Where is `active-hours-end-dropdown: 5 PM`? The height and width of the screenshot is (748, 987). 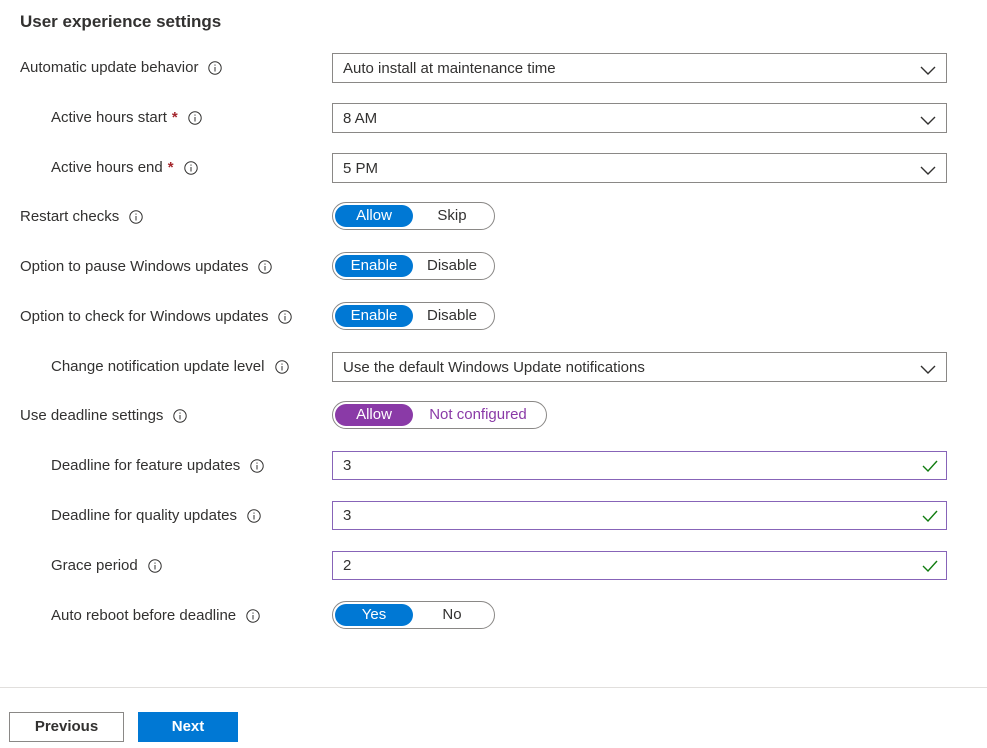
active-hours-end-dropdown: 5 PM is located at coordinates (639, 168).